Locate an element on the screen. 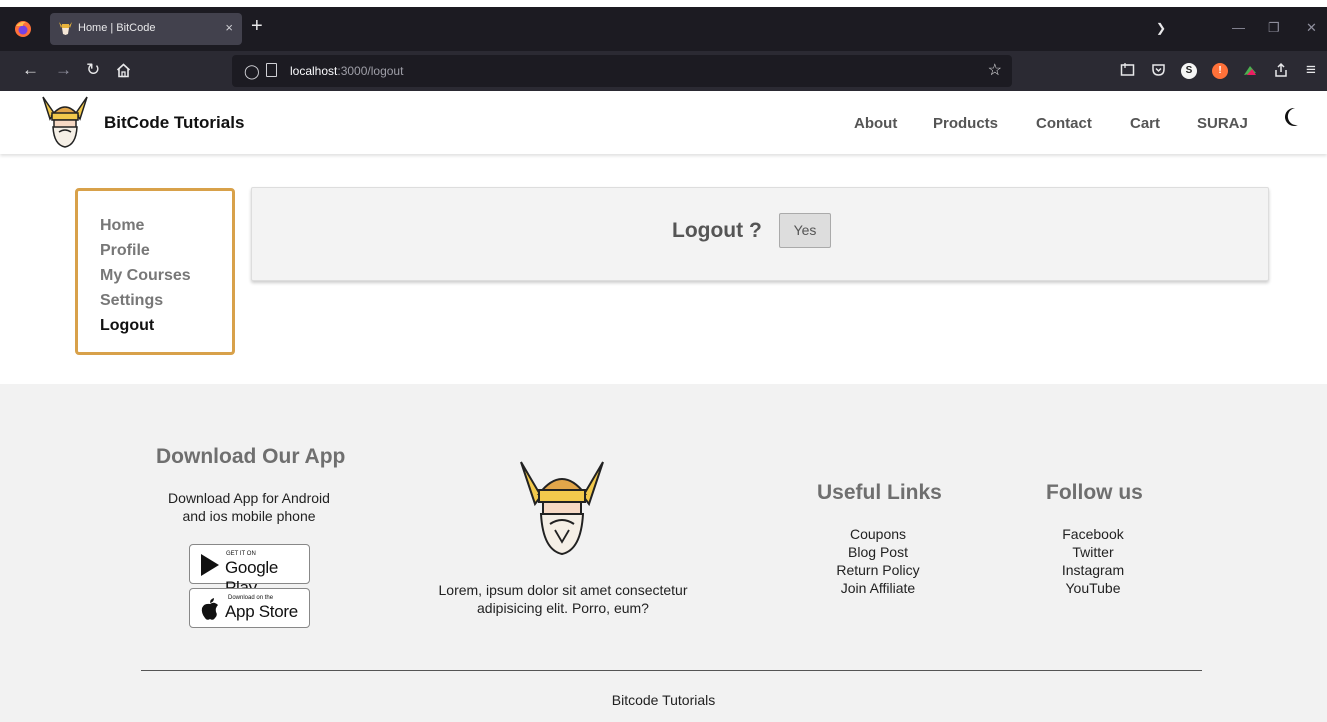 The image size is (1327, 722). google-play-small-text: GET IT ON is located at coordinates (241, 554).